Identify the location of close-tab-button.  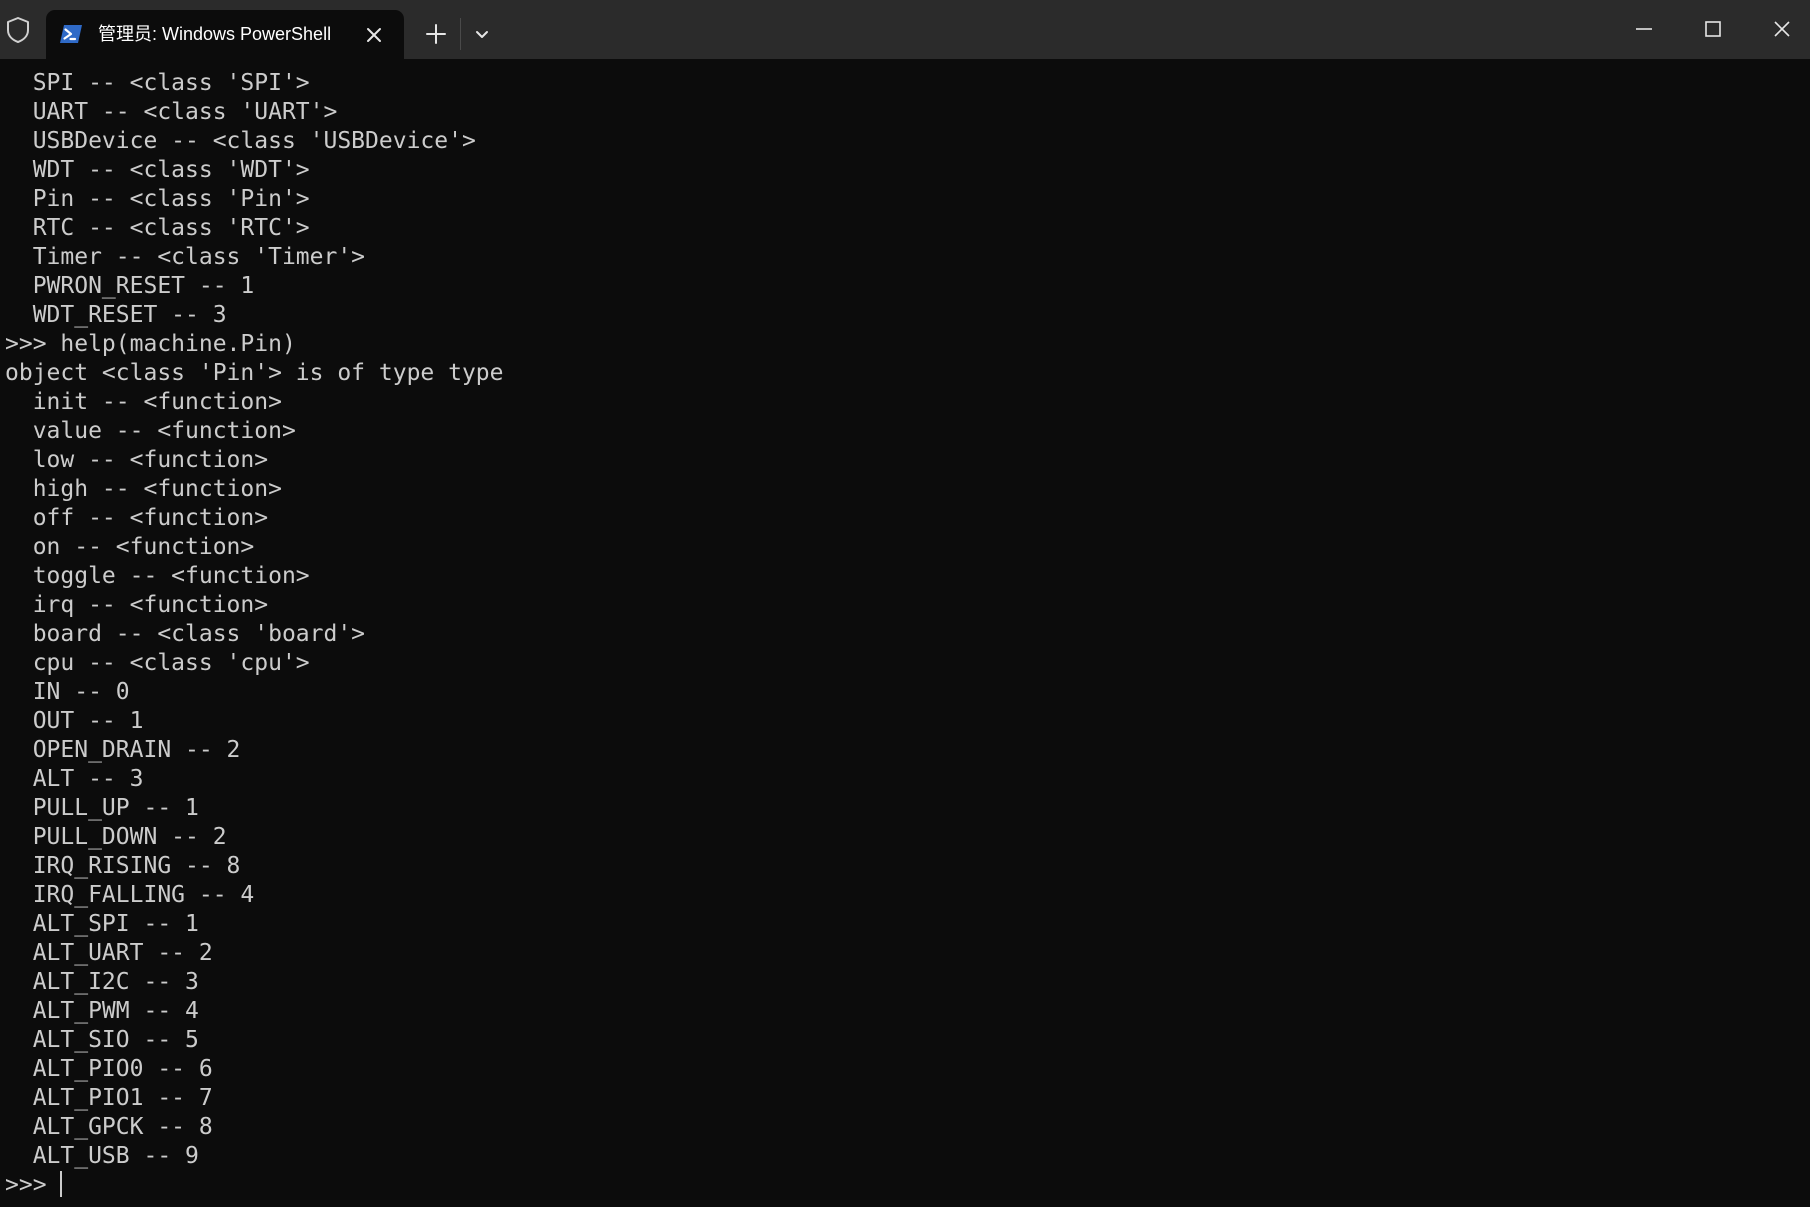
(374, 35).